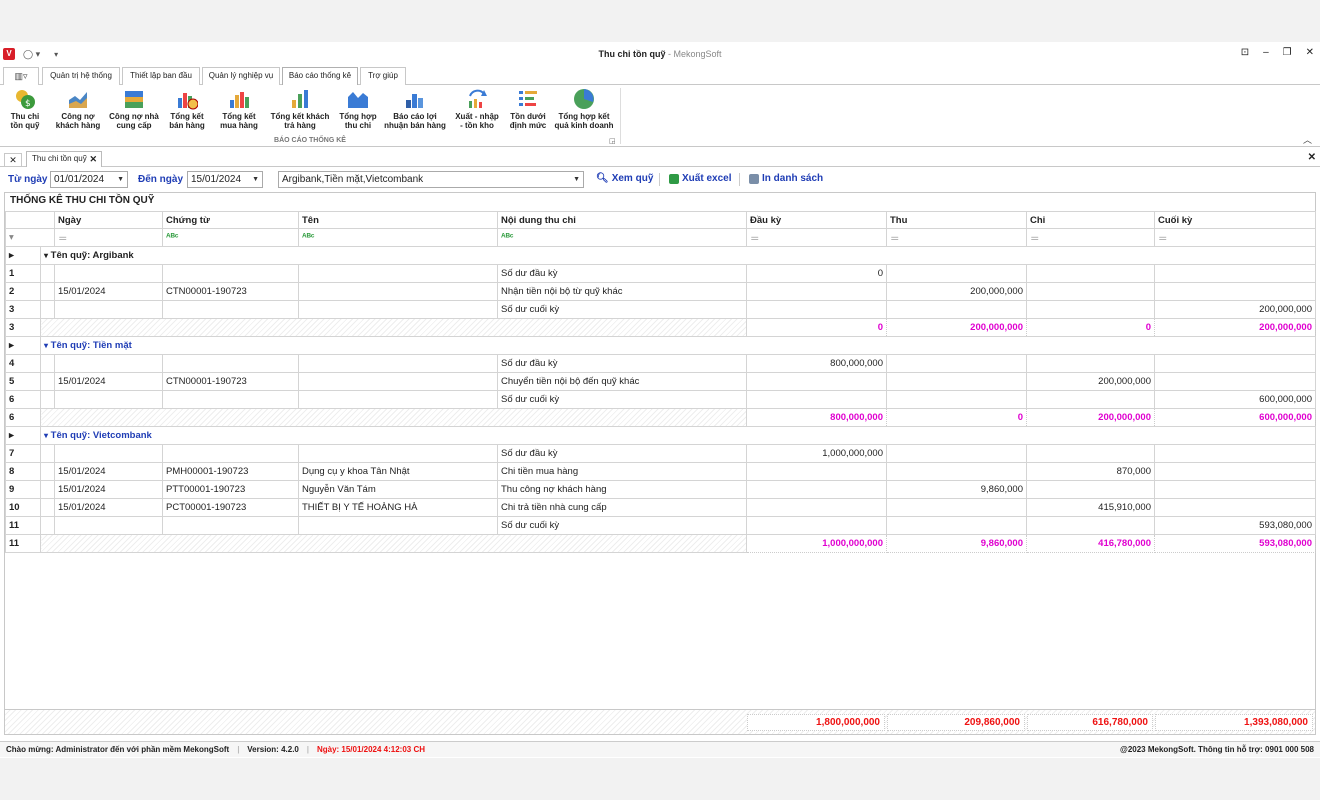 This screenshot has height=800, width=1320. Describe the element at coordinates (56, 54) in the screenshot. I see `quick-access-menu-icon: ▾` at that location.